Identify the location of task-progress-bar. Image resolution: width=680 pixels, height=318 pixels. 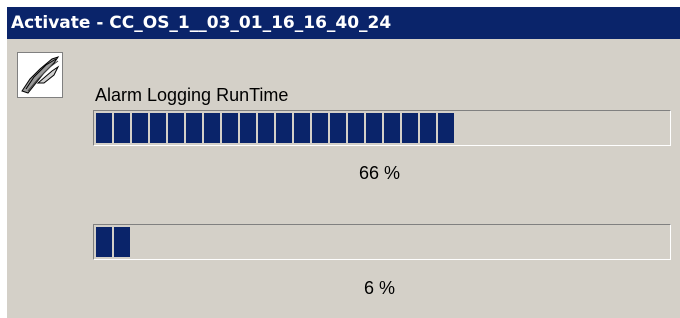
(382, 128).